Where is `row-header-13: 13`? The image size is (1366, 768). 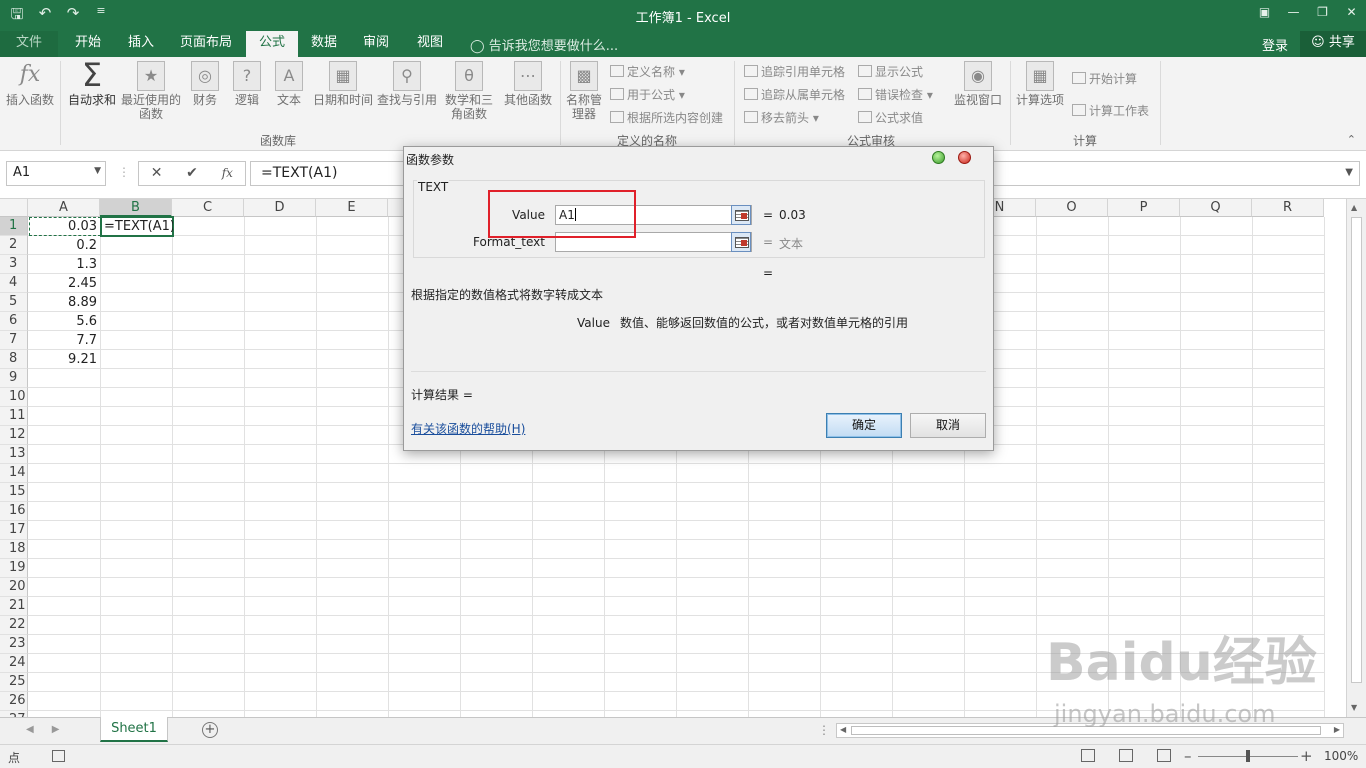
row-header-13: 13 is located at coordinates (14, 454).